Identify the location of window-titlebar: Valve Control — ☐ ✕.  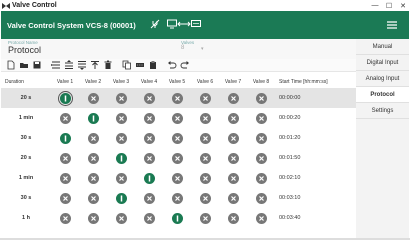
(205, 5).